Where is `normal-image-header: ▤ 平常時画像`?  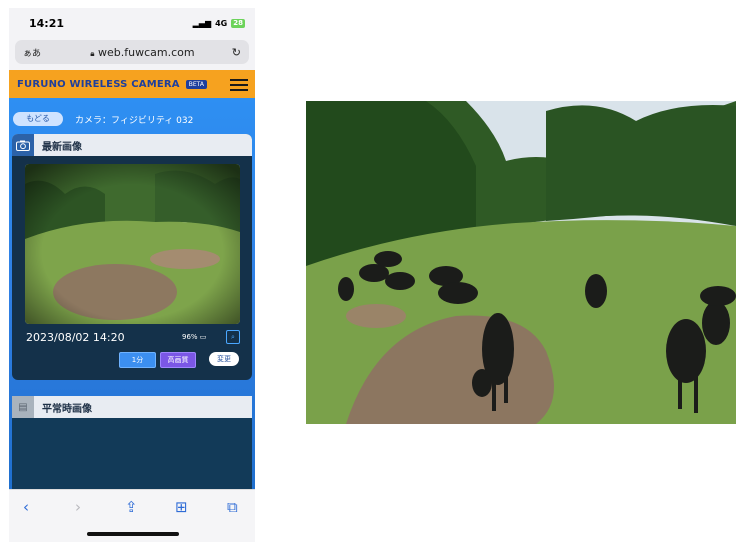
normal-image-header: ▤ 平常時画像 is located at coordinates (132, 407).